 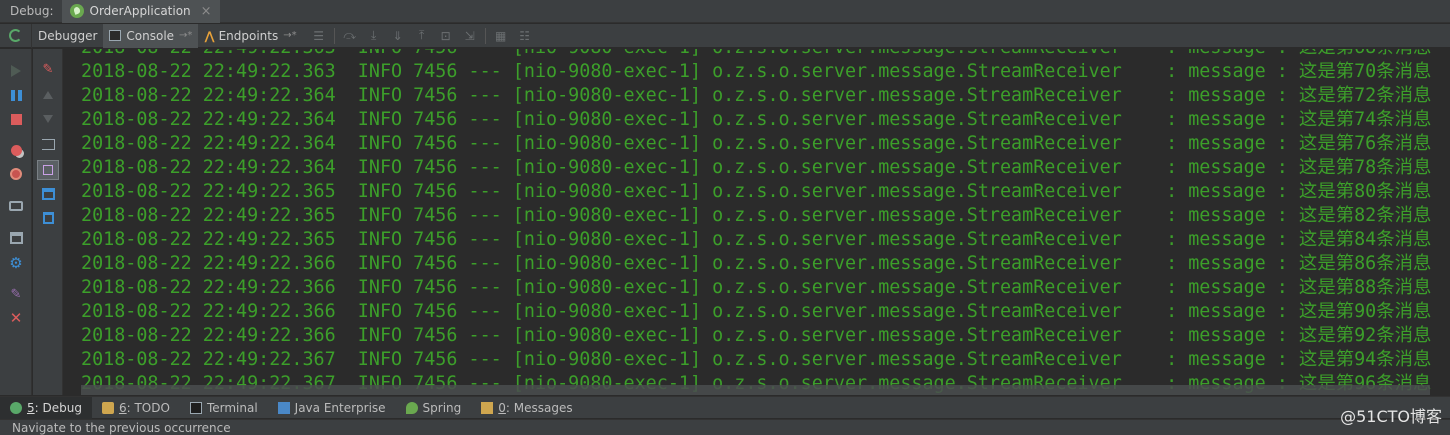 I want to click on mute-breakpoints-button, so click(x=16, y=174).